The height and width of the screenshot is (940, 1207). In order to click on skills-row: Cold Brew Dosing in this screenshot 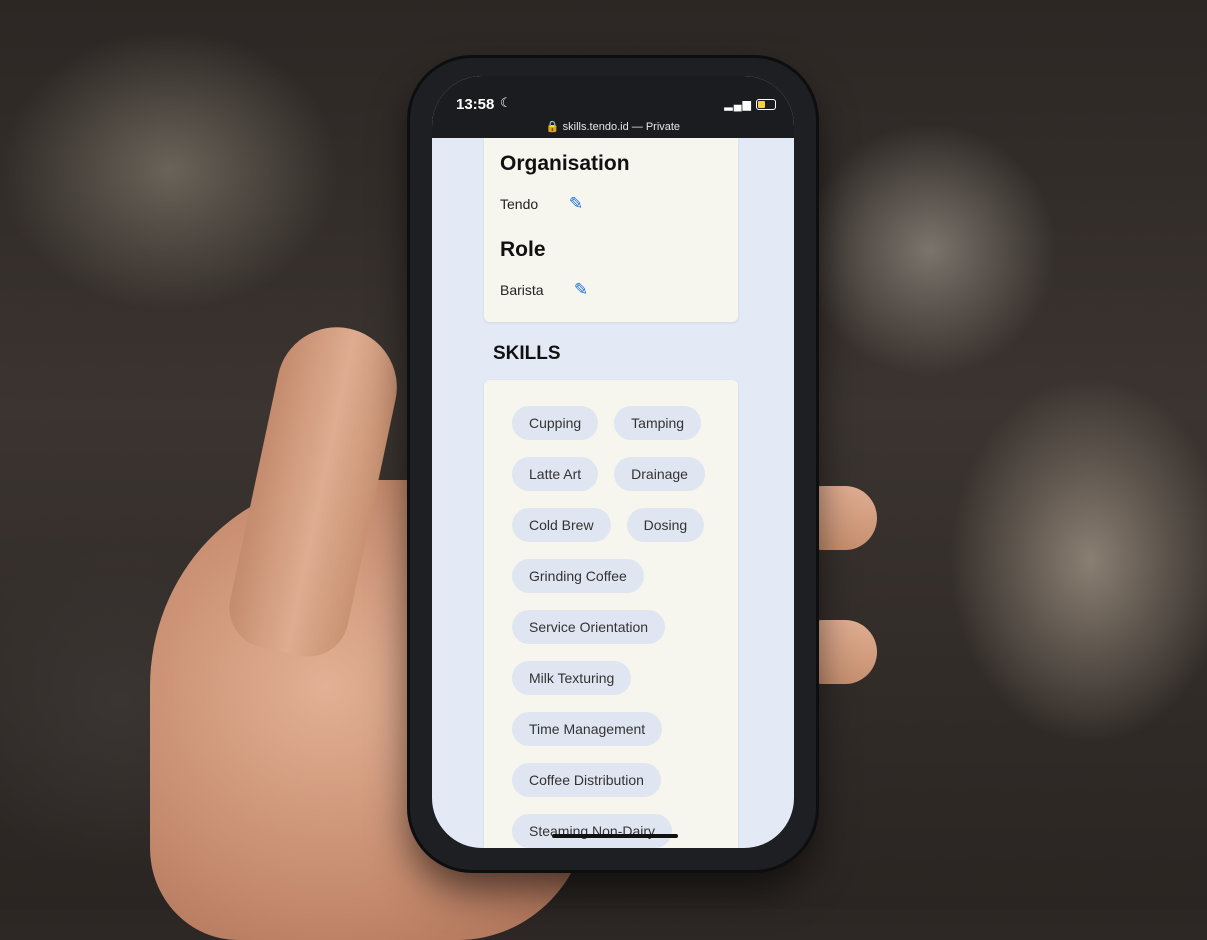, I will do `click(618, 525)`.